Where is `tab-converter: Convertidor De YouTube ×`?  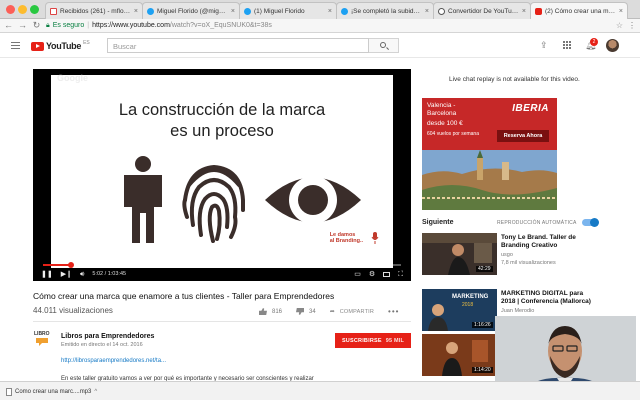 tab-converter: Convertidor De YouTube × is located at coordinates (482, 10).